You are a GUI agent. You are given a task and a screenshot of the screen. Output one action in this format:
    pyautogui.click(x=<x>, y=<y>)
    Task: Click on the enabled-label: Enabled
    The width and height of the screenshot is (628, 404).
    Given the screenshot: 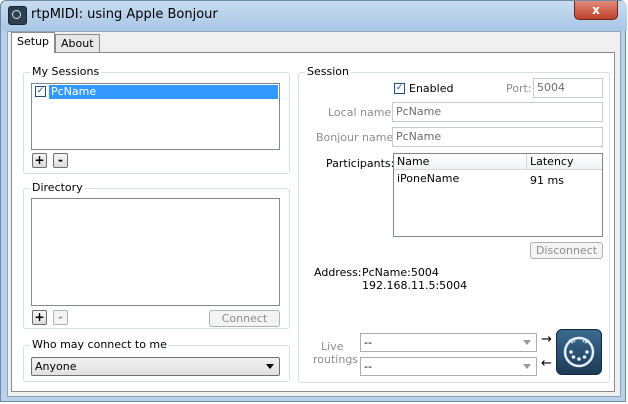 What is the action you would take?
    pyautogui.click(x=431, y=88)
    